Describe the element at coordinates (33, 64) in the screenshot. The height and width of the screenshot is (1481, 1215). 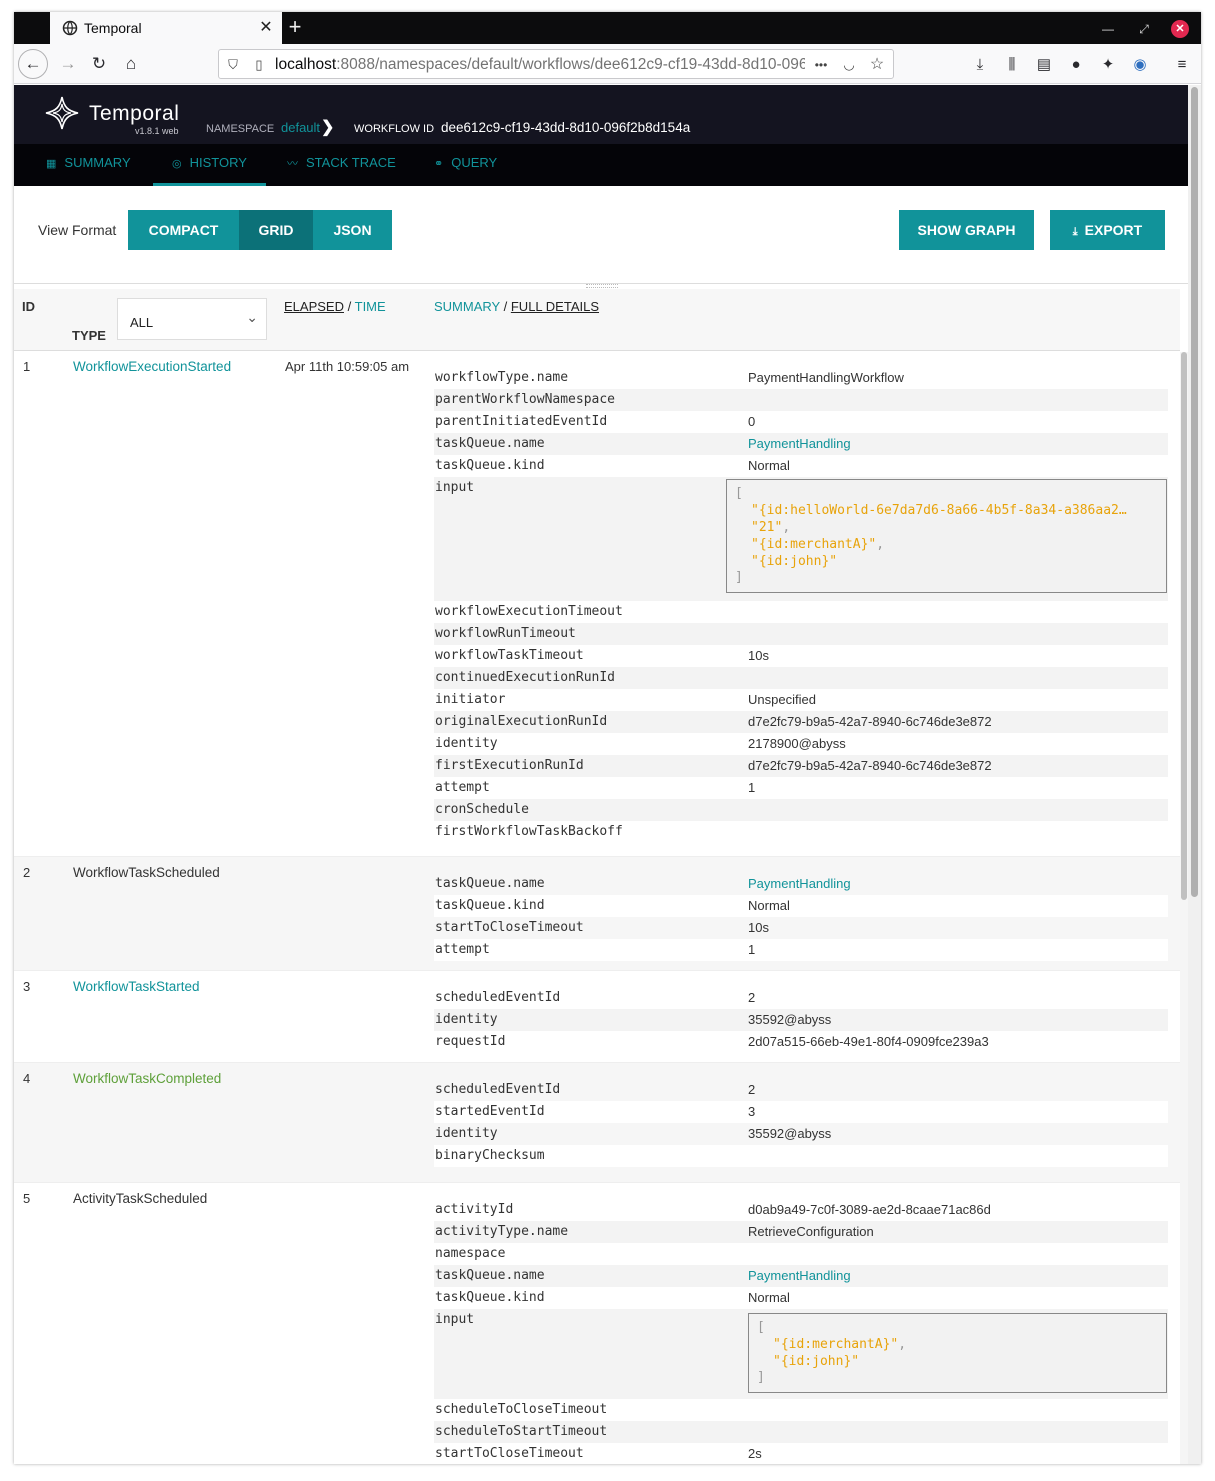
I see `back-arrow-icon: ←` at that location.